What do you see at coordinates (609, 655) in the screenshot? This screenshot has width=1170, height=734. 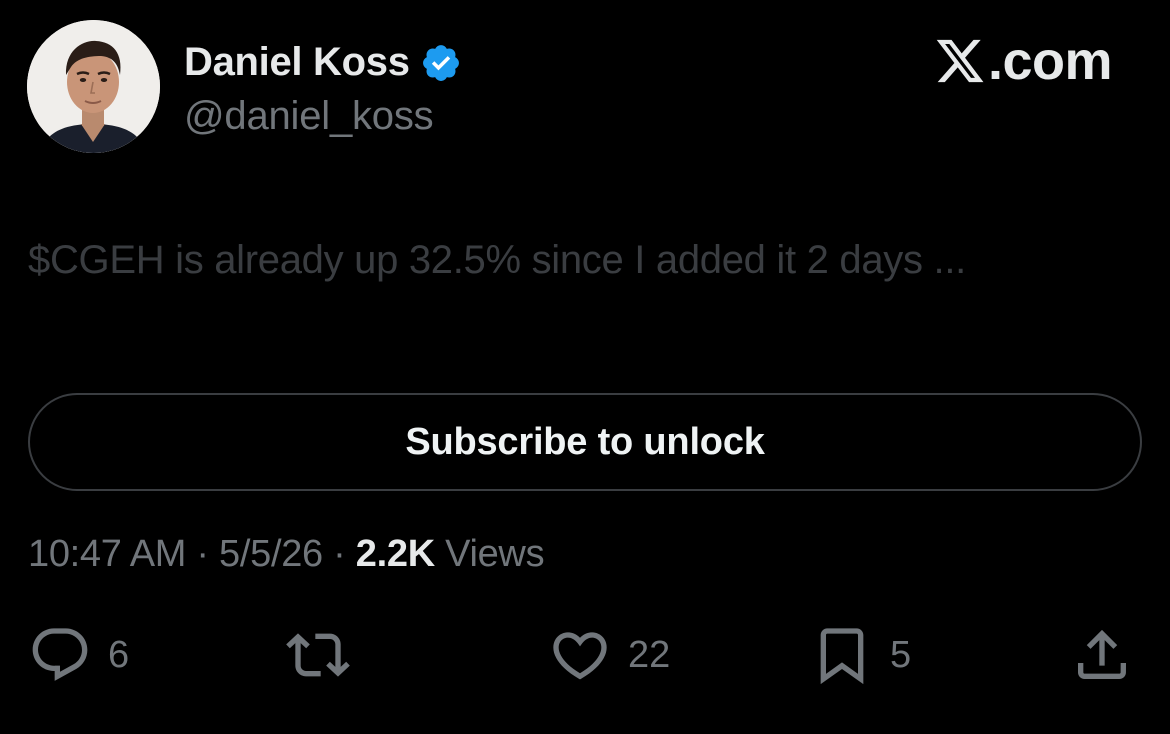 I see `like-button: 22` at bounding box center [609, 655].